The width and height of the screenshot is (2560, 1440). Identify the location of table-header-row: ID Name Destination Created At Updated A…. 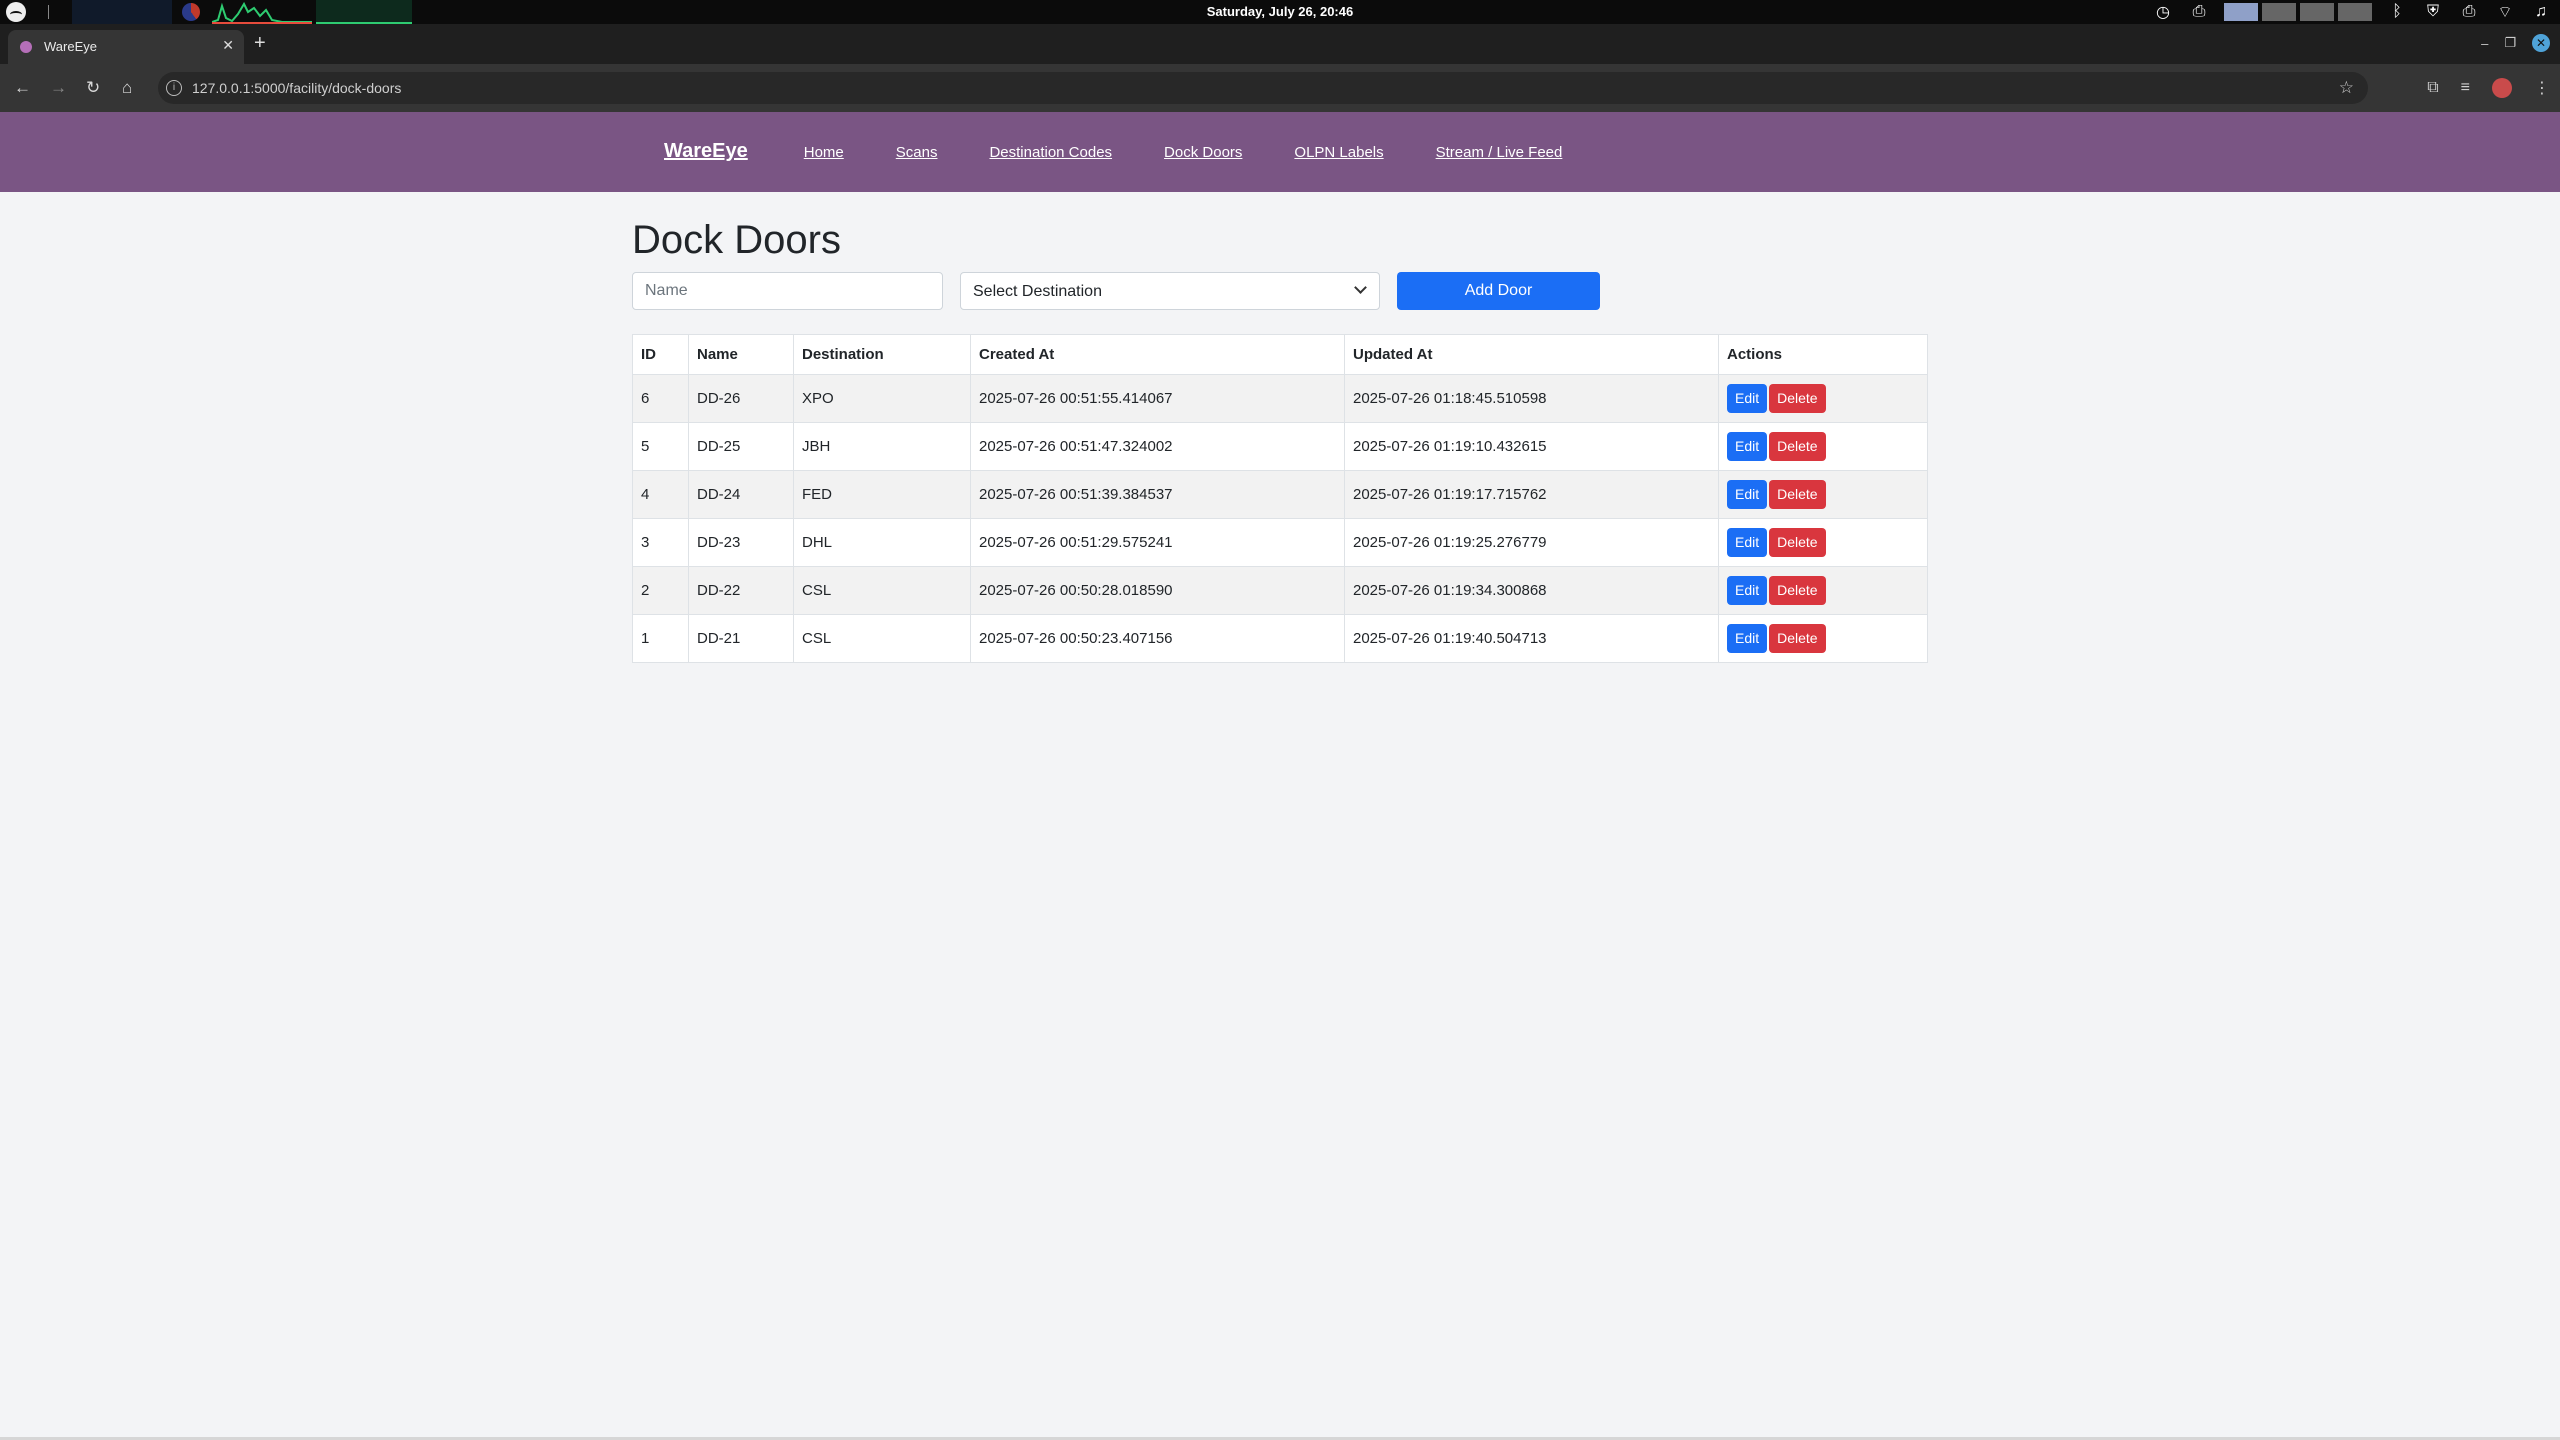
(1280, 354).